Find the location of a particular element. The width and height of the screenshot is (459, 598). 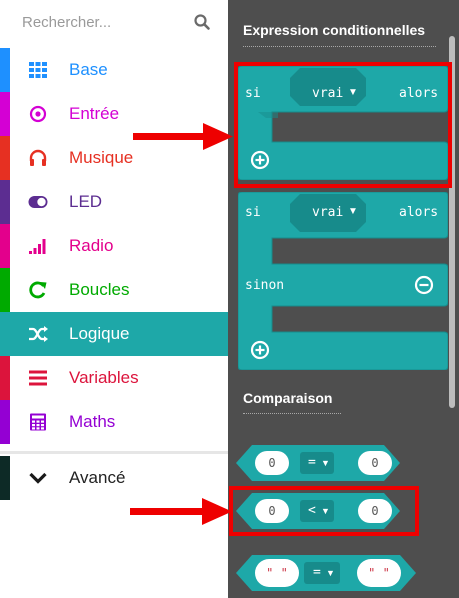

section-title-comparison: Comparaison is located at coordinates (288, 398).